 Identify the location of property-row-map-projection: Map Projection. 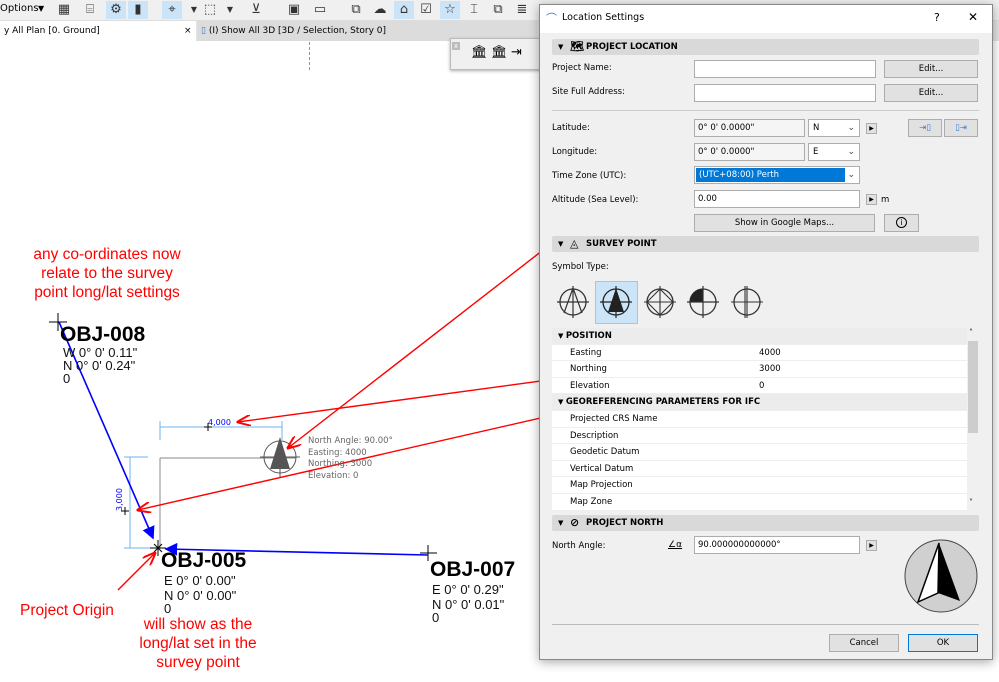
(759, 485).